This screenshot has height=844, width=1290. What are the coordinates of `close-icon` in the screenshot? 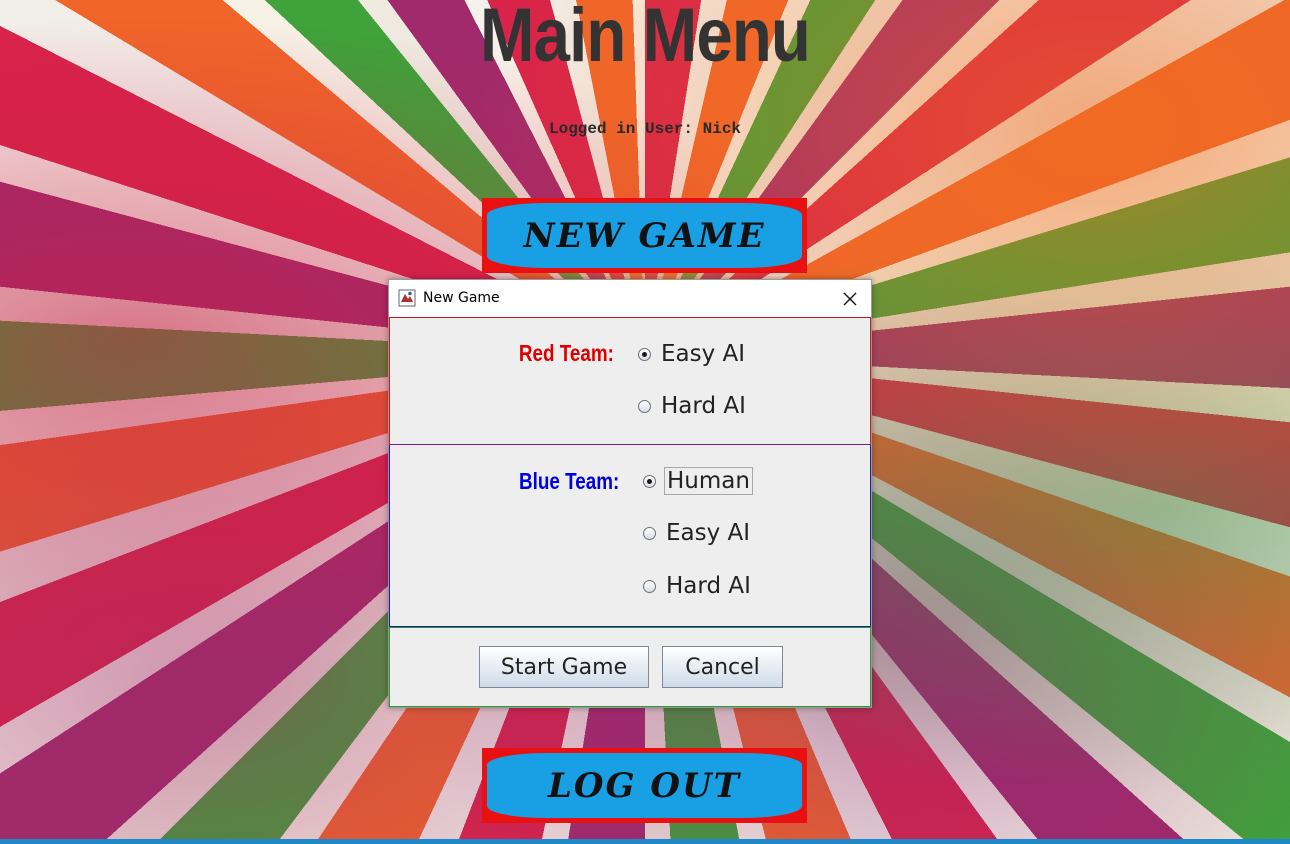 It's located at (850, 299).